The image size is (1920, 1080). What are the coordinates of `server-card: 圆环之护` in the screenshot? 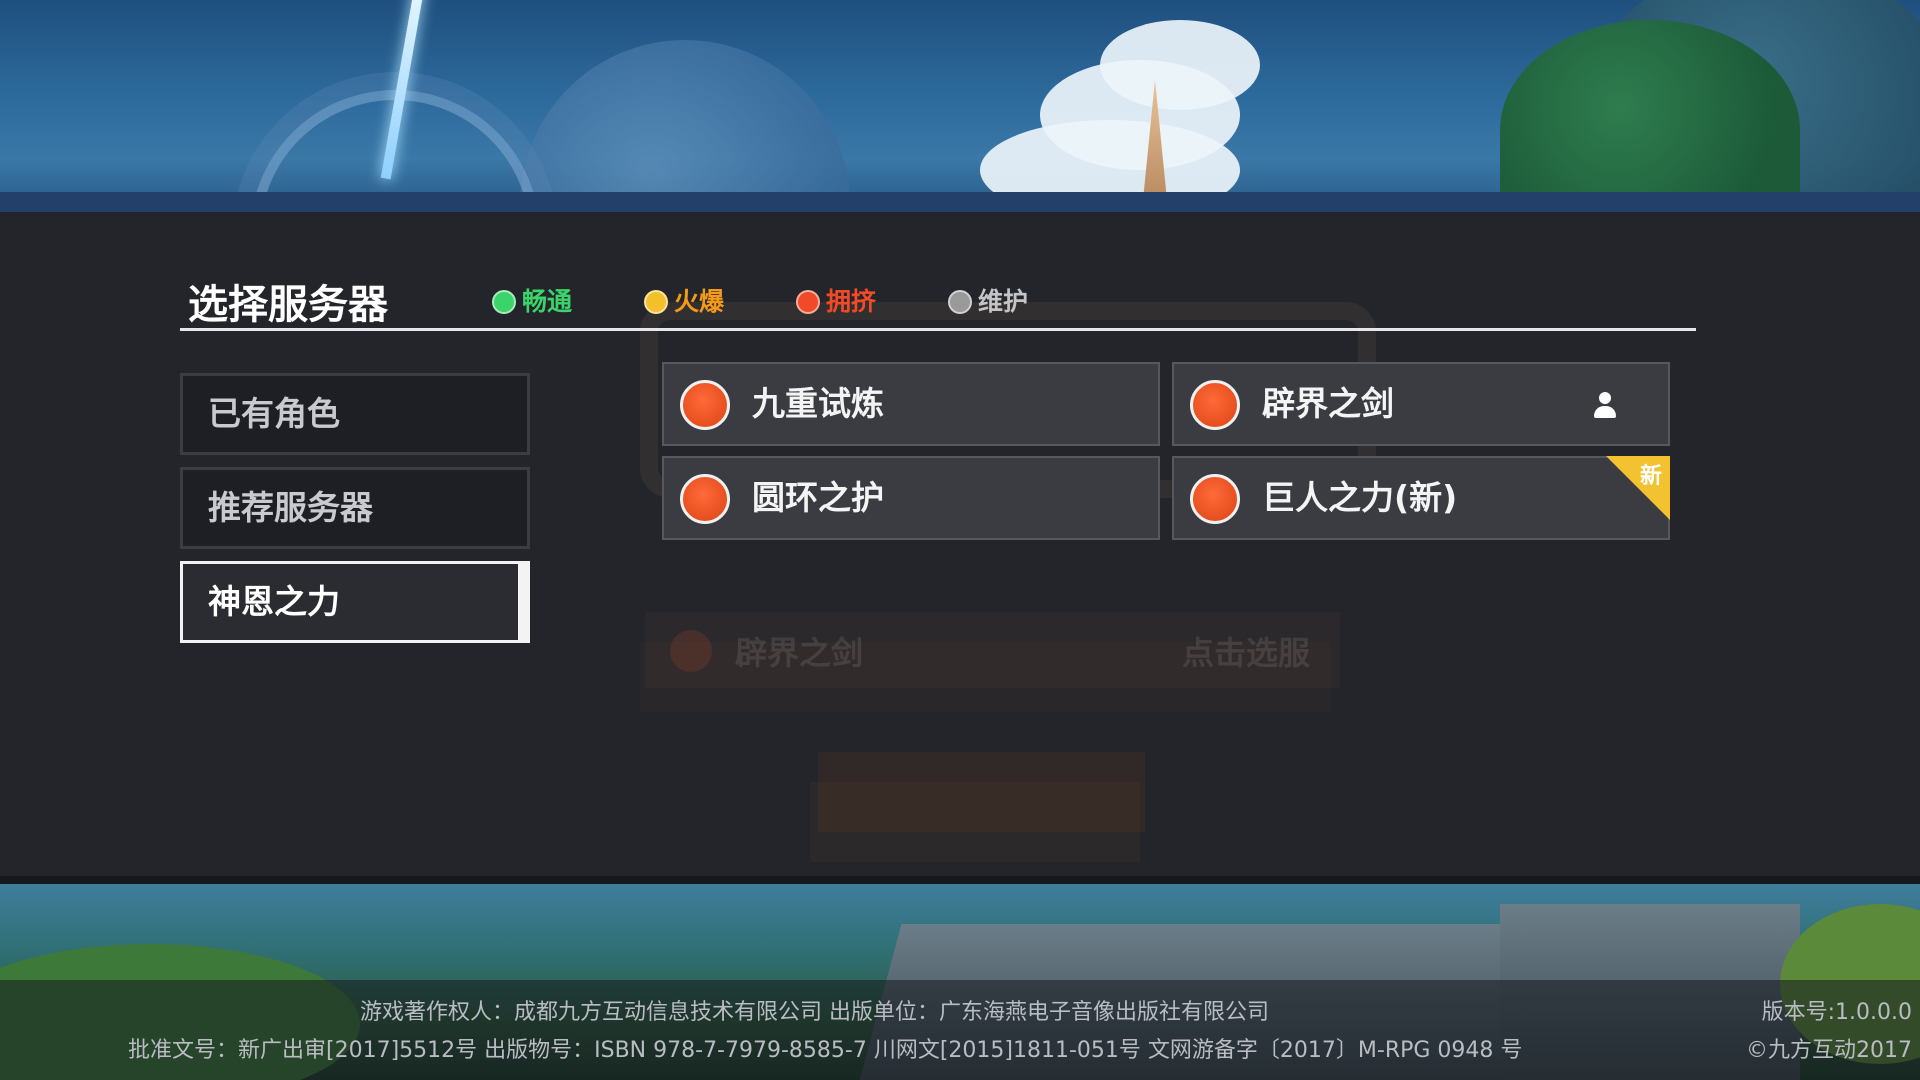 It's located at (911, 498).